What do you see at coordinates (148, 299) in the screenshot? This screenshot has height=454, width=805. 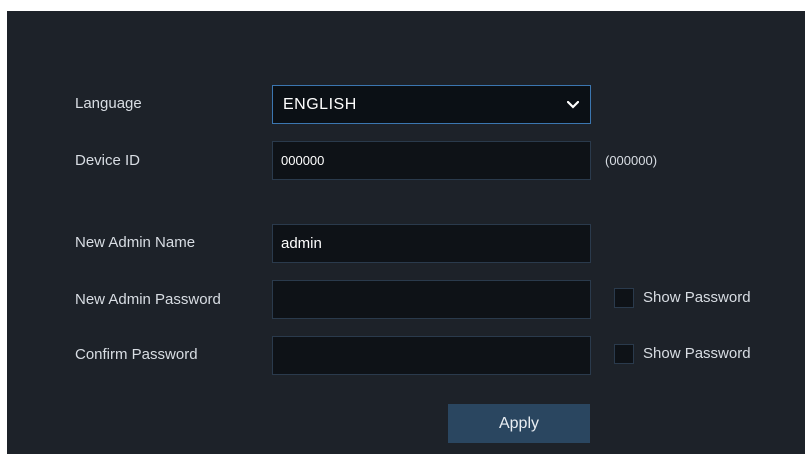 I see `admin-password-label: New Admin Password` at bounding box center [148, 299].